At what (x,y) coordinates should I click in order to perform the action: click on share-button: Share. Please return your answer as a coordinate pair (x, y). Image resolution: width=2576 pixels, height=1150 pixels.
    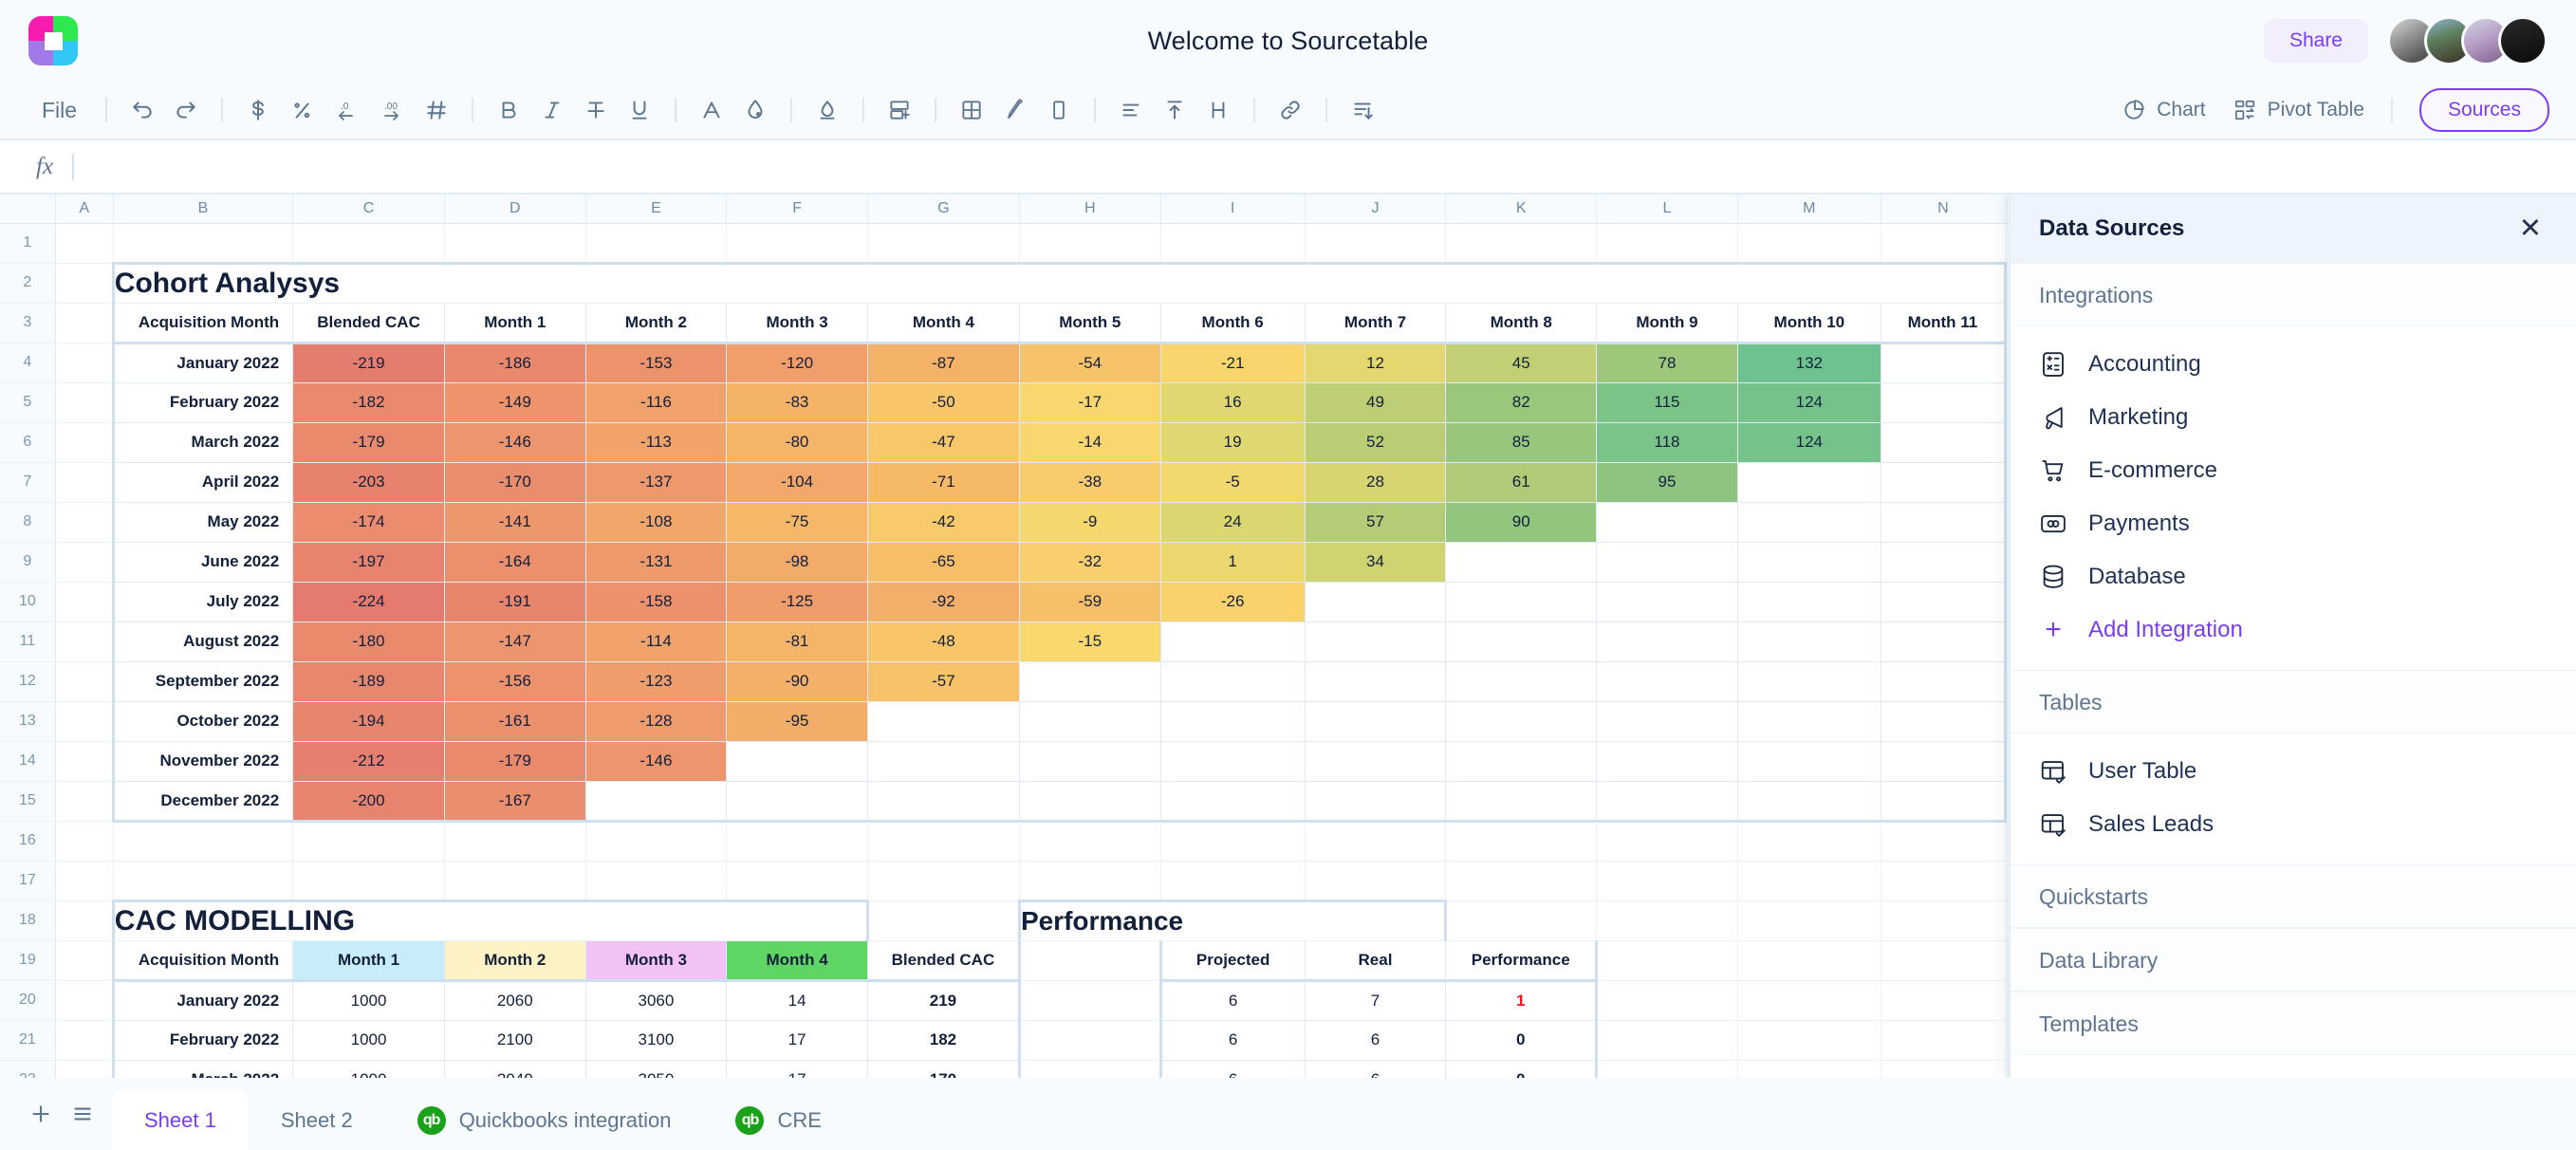
    Looking at the image, I should click on (2315, 41).